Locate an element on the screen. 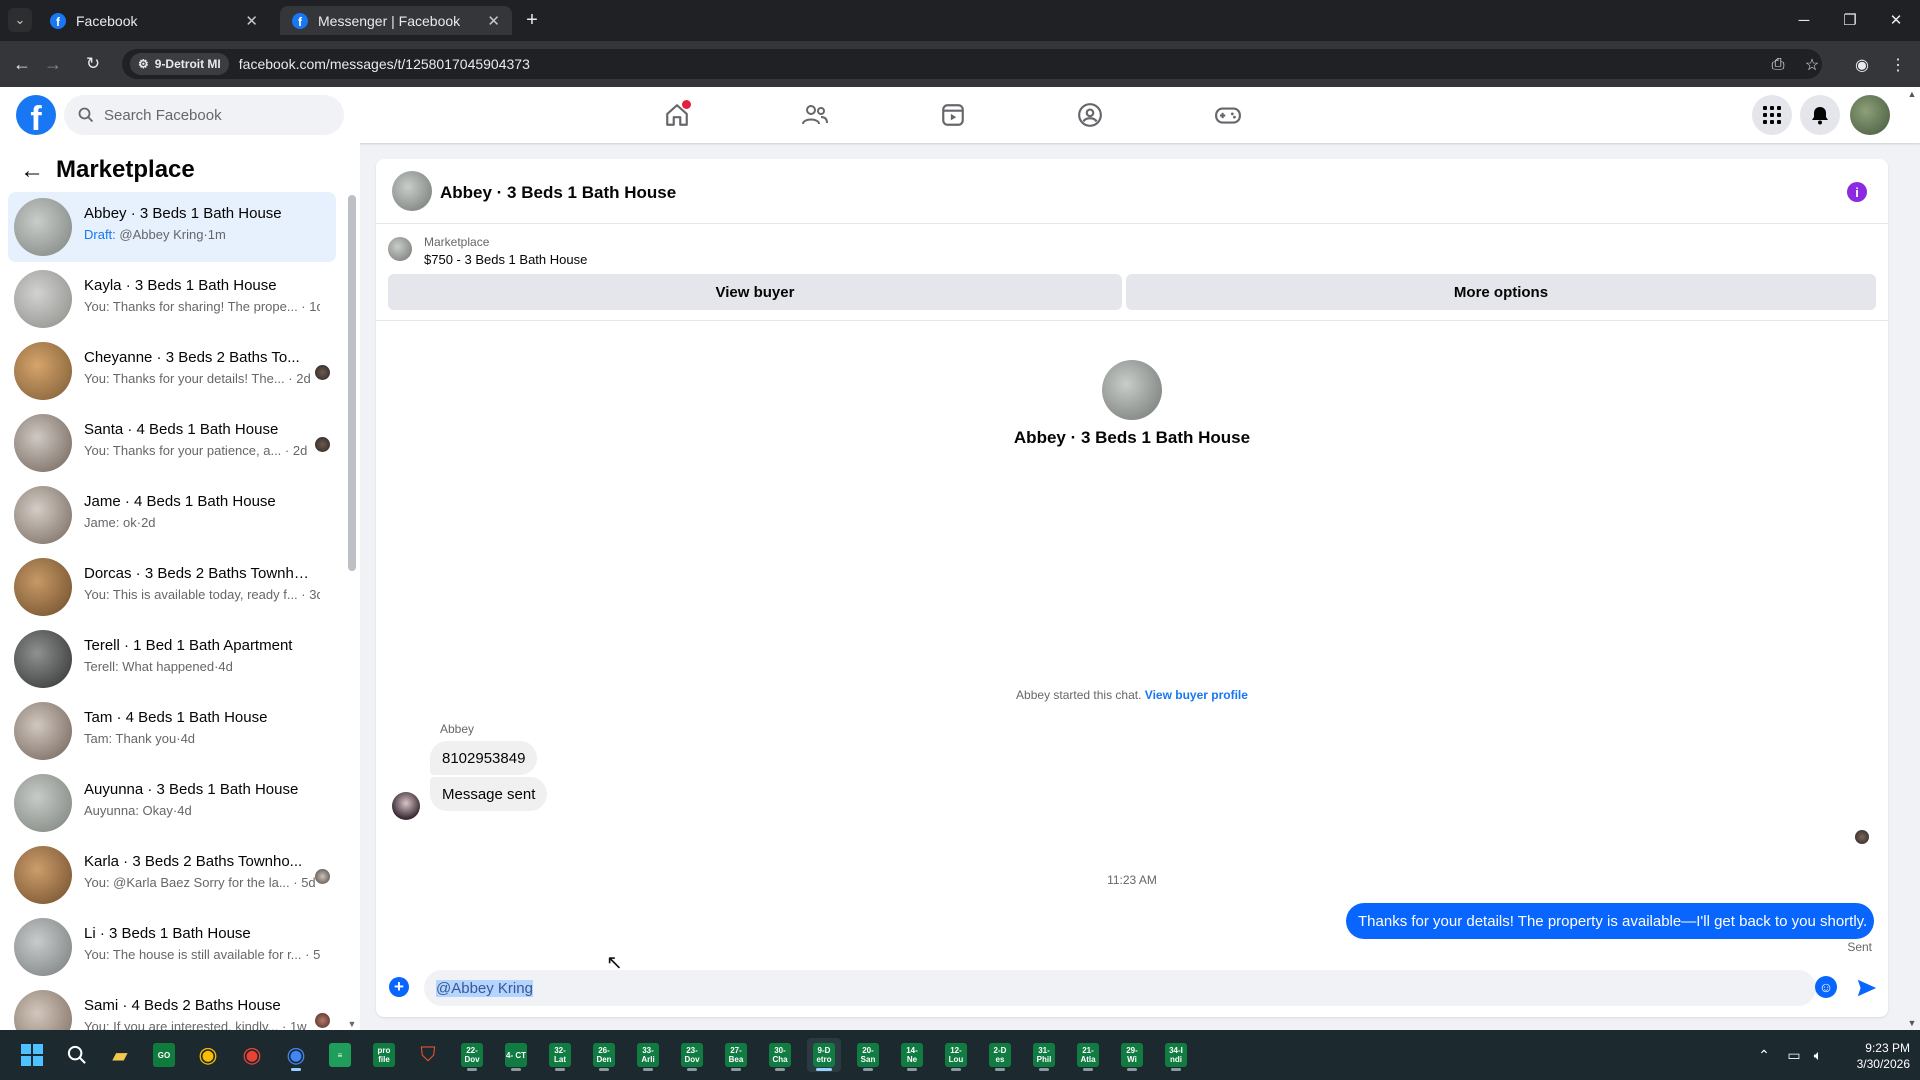 This screenshot has height=1080, width=1920. emoji-icon: ☺ is located at coordinates (1826, 987).